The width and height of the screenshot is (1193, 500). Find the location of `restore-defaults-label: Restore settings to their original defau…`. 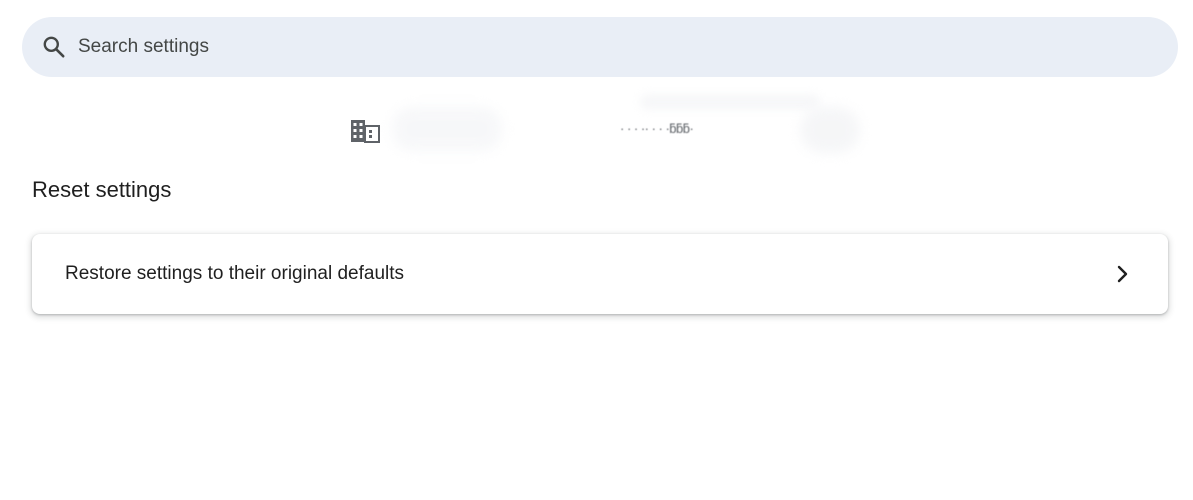

restore-defaults-label: Restore settings to their original defau… is located at coordinates (235, 273).